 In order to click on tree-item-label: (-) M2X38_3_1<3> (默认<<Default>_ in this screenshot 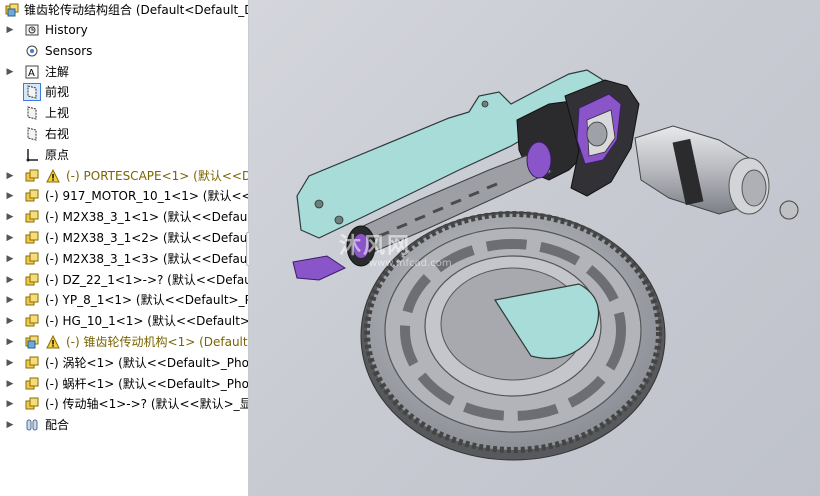, I will do `click(147, 258)`.